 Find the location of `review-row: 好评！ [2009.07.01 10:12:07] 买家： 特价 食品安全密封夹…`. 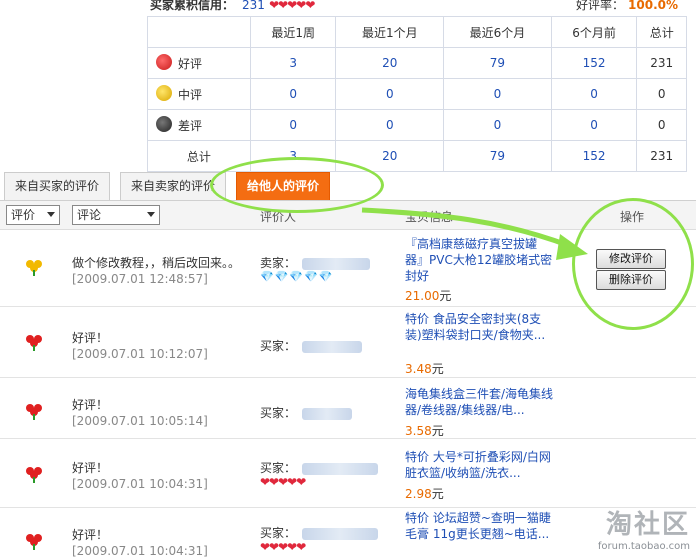

review-row: 好评！ [2009.07.01 10:12:07] 买家： 特价 食品安全密封夹… is located at coordinates (348, 342).